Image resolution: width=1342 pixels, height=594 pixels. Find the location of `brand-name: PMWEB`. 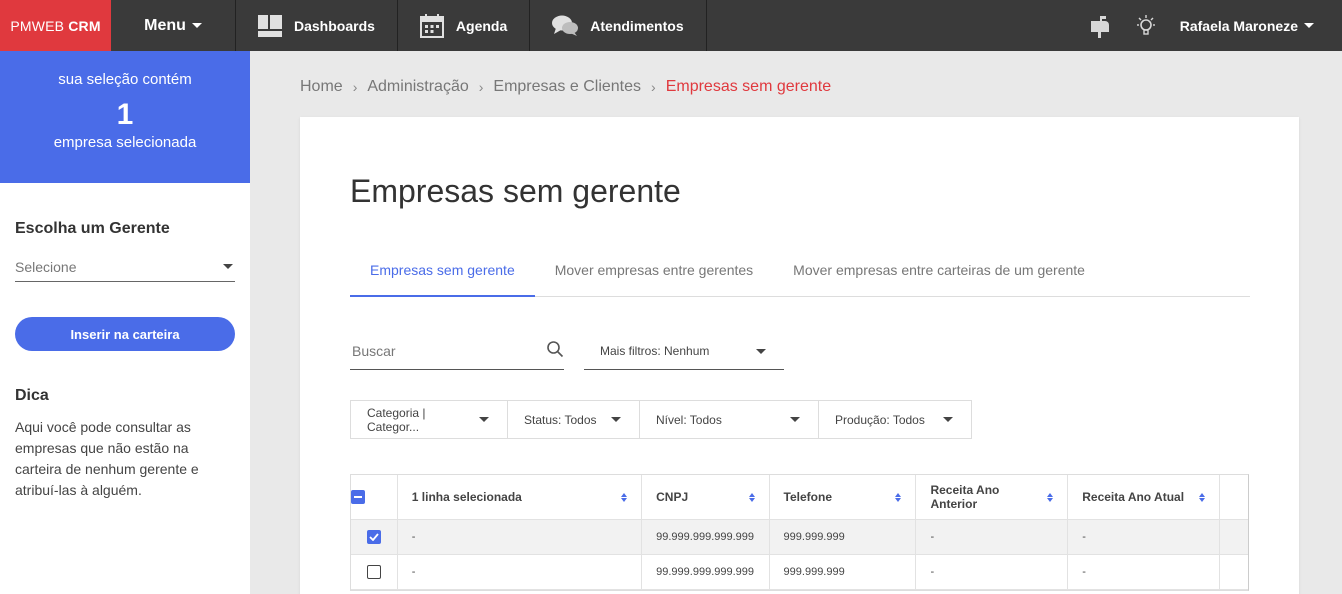

brand-name: PMWEB is located at coordinates (37, 25).